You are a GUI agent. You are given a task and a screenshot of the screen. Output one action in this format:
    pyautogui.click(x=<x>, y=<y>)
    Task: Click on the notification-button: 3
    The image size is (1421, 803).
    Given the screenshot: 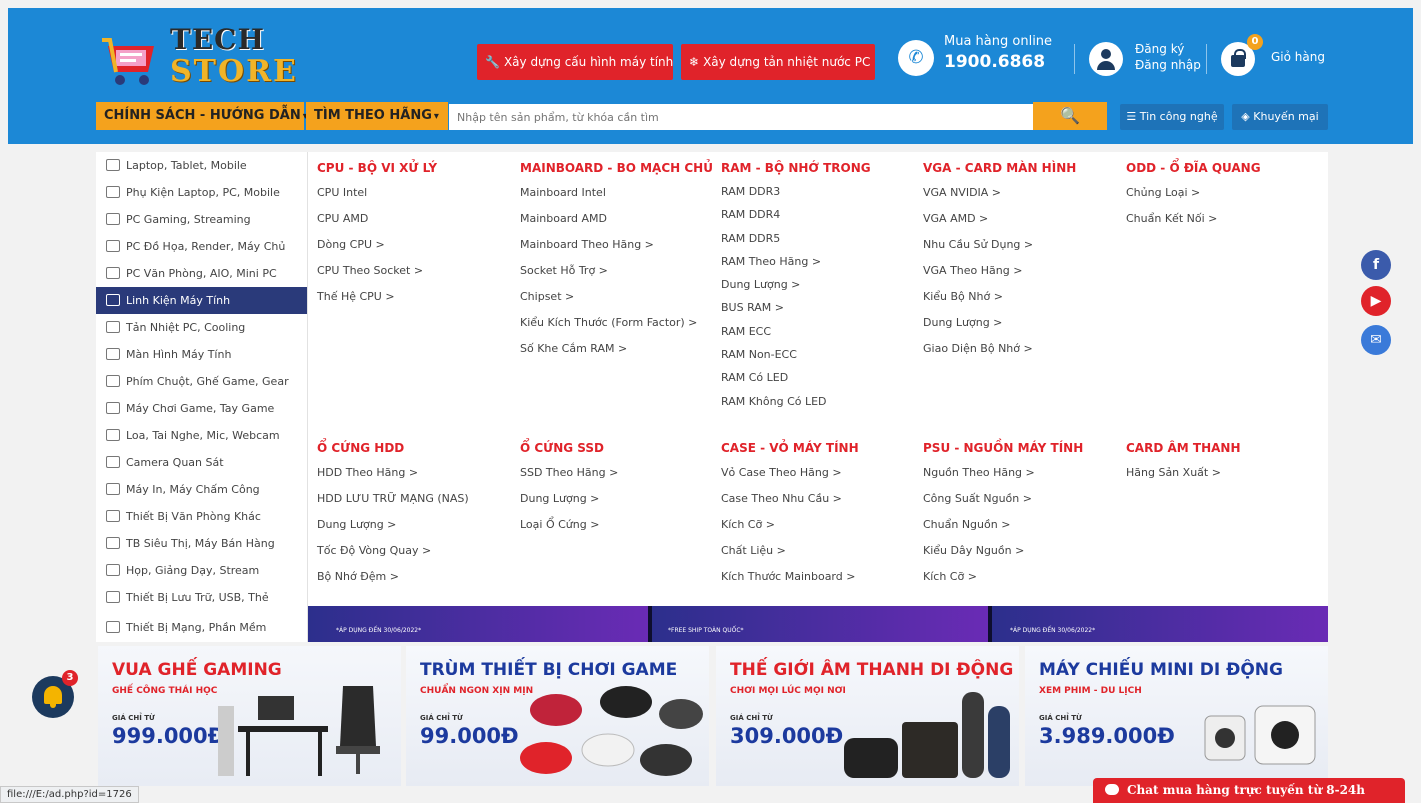 What is the action you would take?
    pyautogui.click(x=55, y=694)
    